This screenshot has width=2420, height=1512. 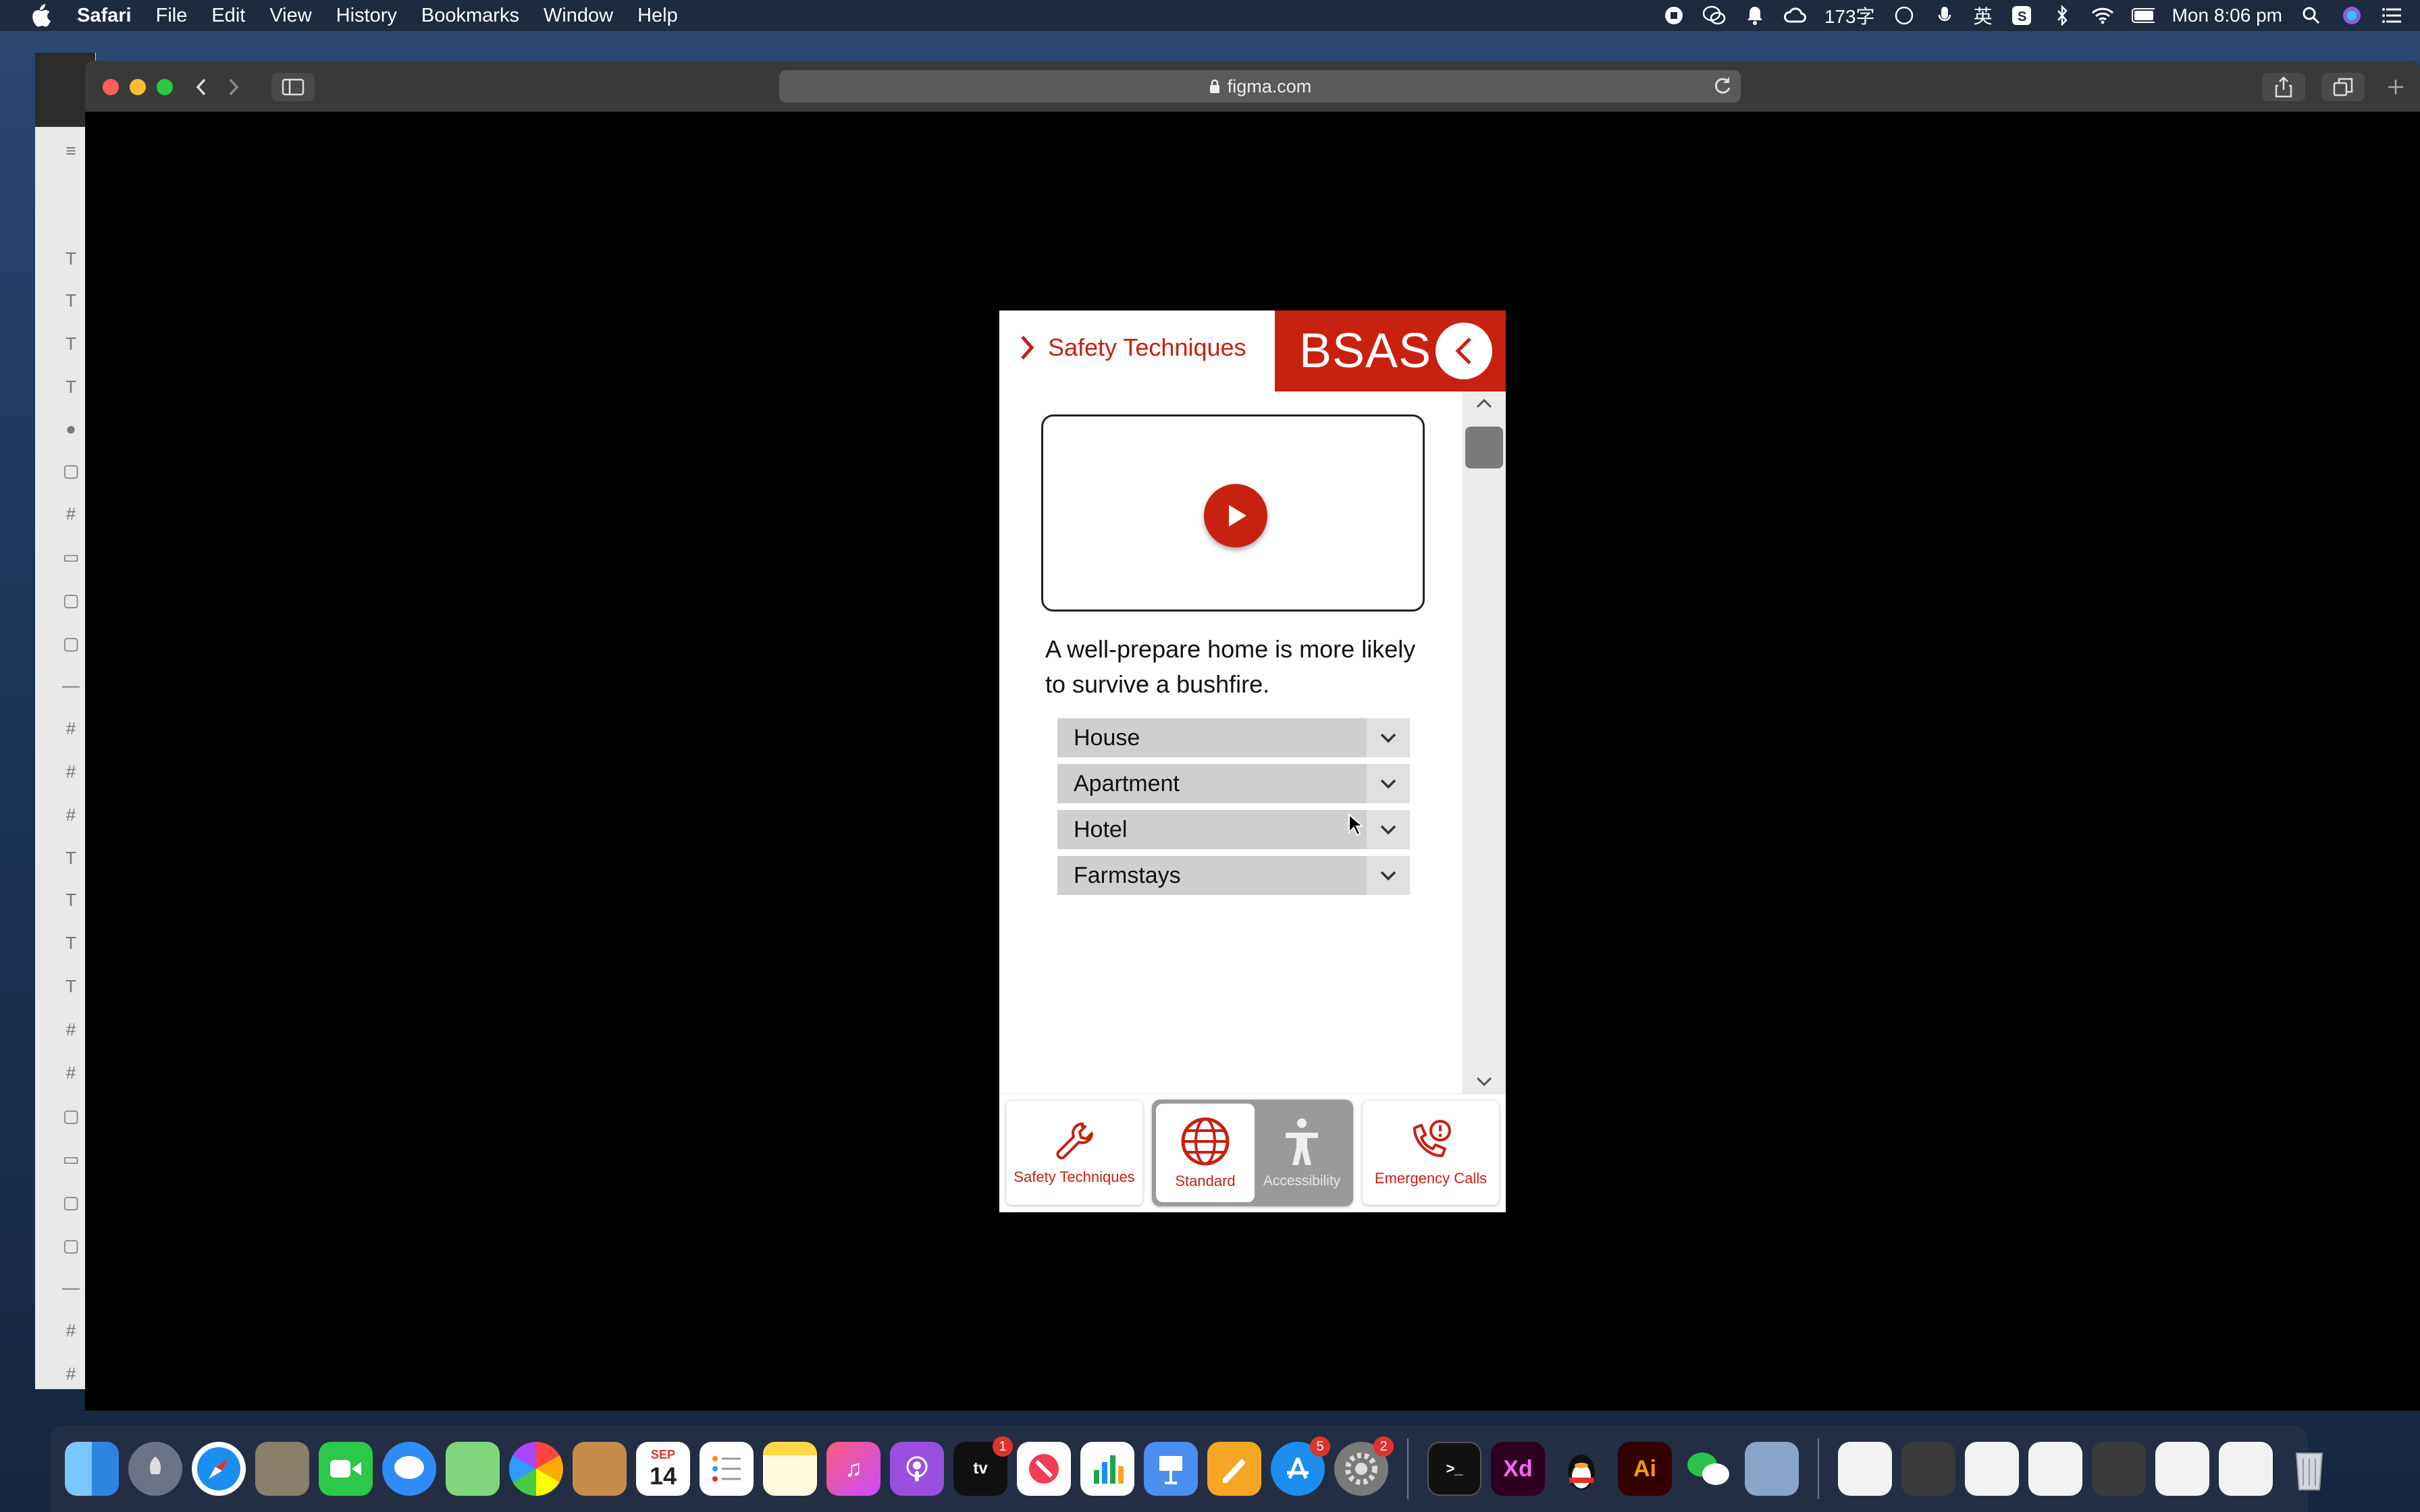 What do you see at coordinates (1431, 1153) in the screenshot?
I see `tab-emergency-calls: Emergency Calls` at bounding box center [1431, 1153].